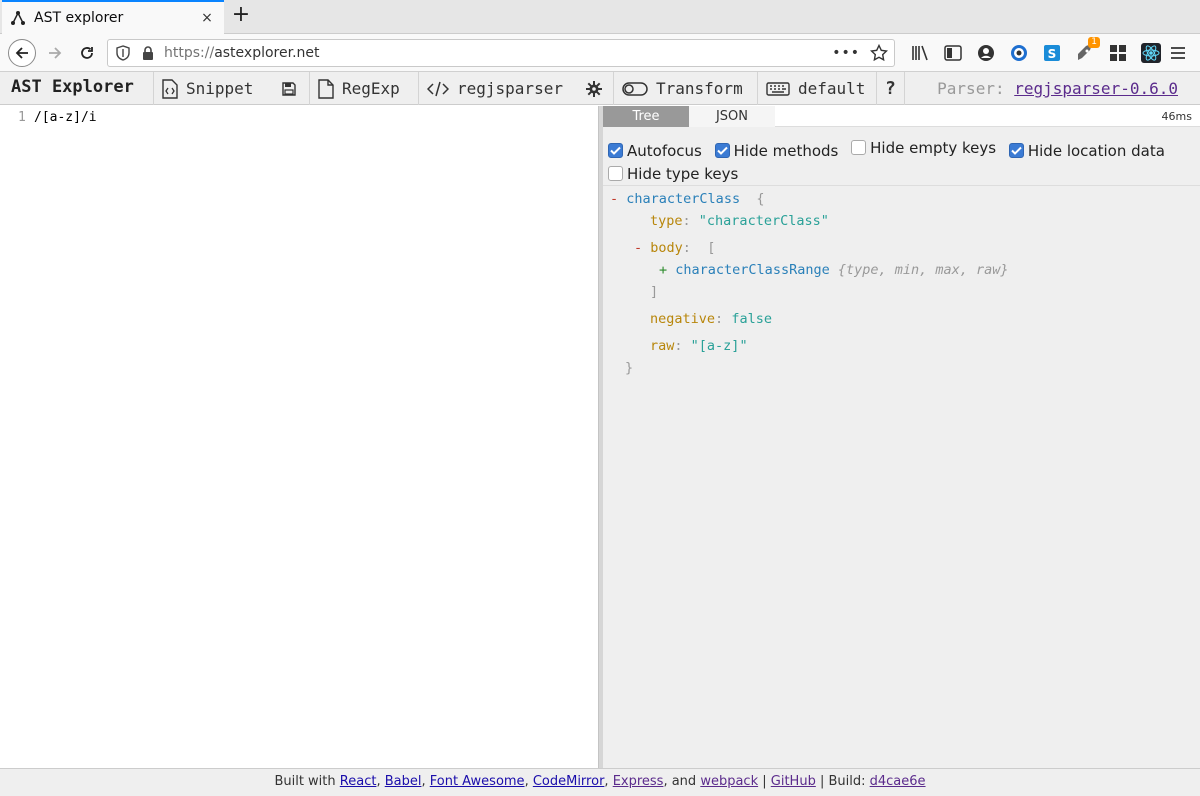  I want to click on keymap-label: default, so click(832, 88).